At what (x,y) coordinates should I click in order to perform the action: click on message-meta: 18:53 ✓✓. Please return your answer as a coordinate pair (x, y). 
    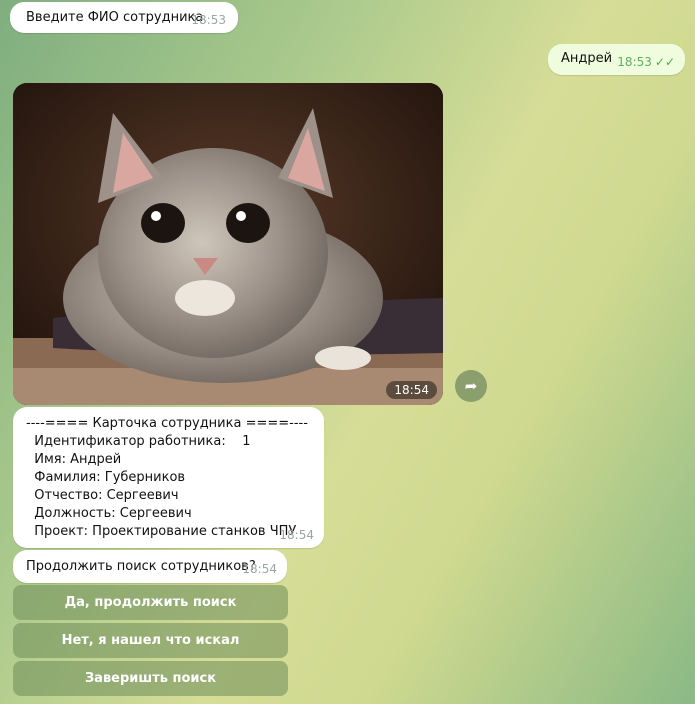
    Looking at the image, I should click on (646, 62).